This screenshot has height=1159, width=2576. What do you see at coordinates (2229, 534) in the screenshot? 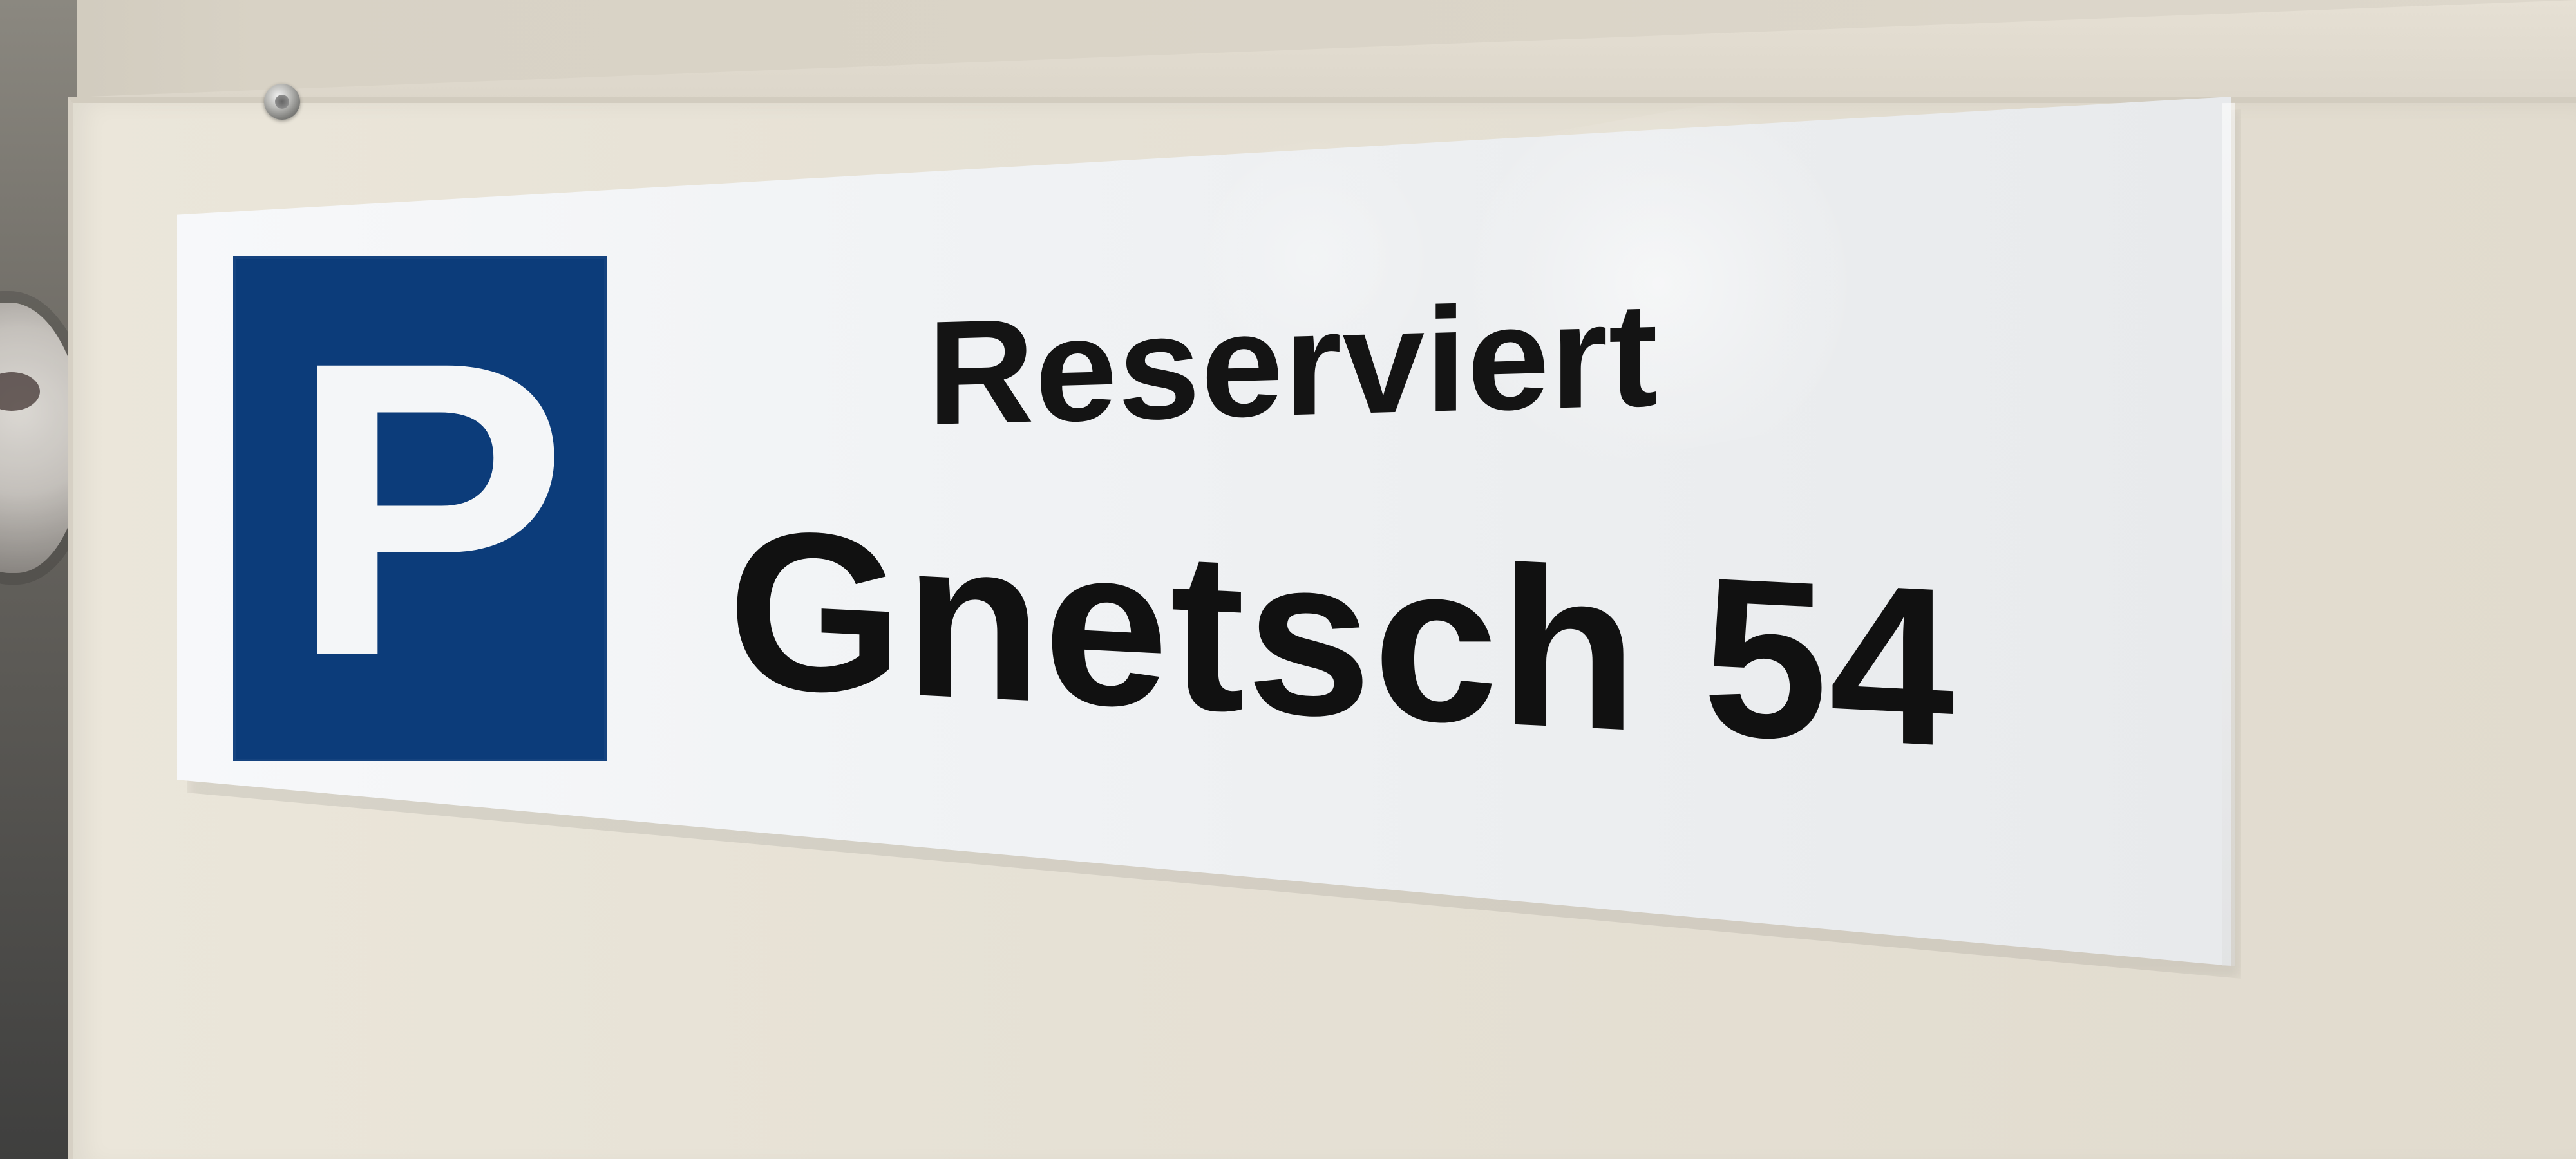
I see `sign-edge-sheen` at bounding box center [2229, 534].